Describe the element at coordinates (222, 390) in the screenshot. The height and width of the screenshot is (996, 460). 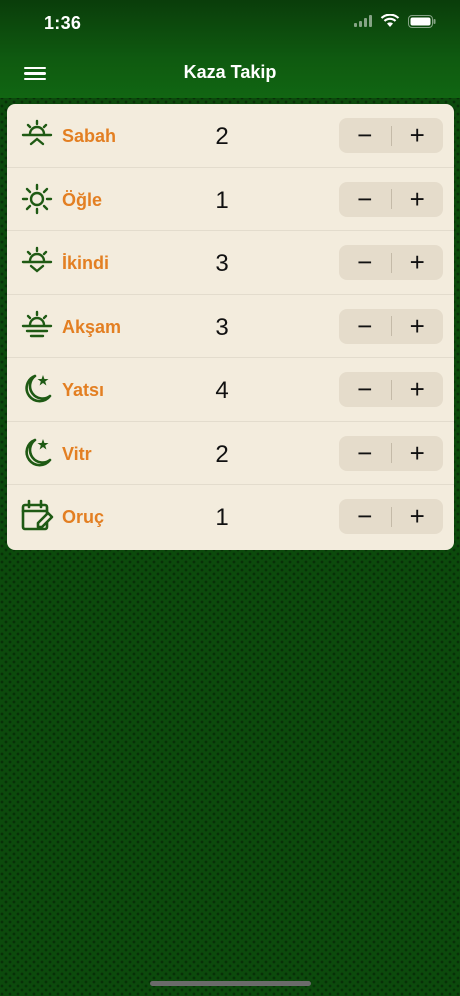
I see `item-count: 4` at that location.